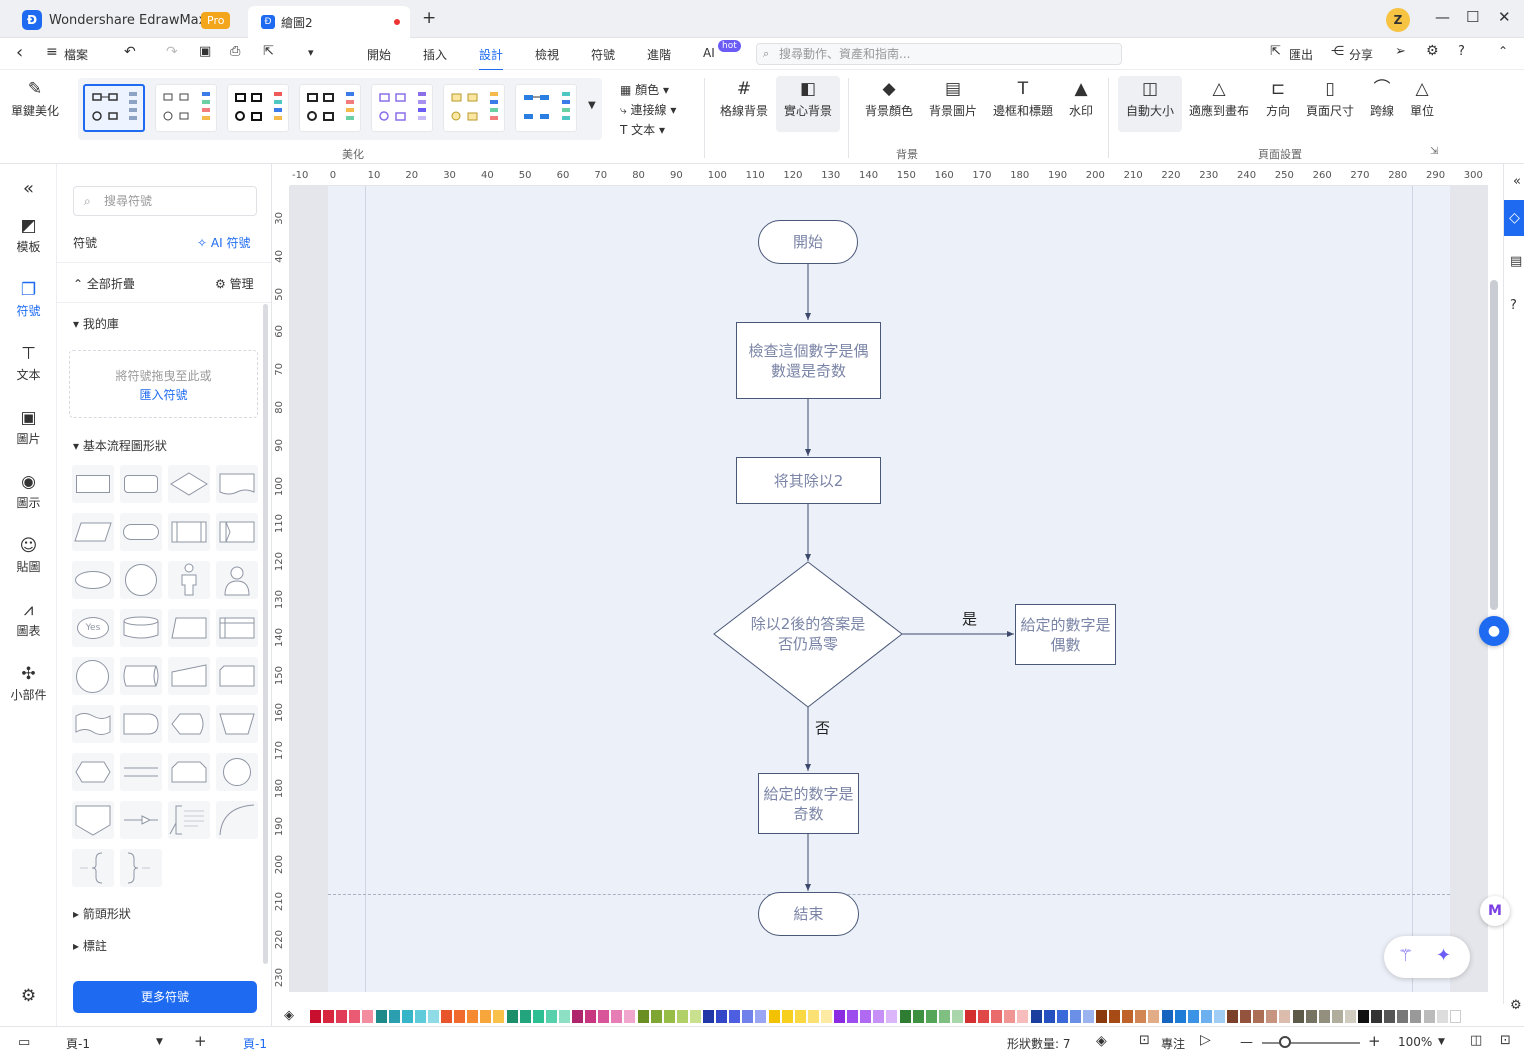 This screenshot has width=1524, height=1058. I want to click on settings-gear-icon: ⚙, so click(1516, 1005).